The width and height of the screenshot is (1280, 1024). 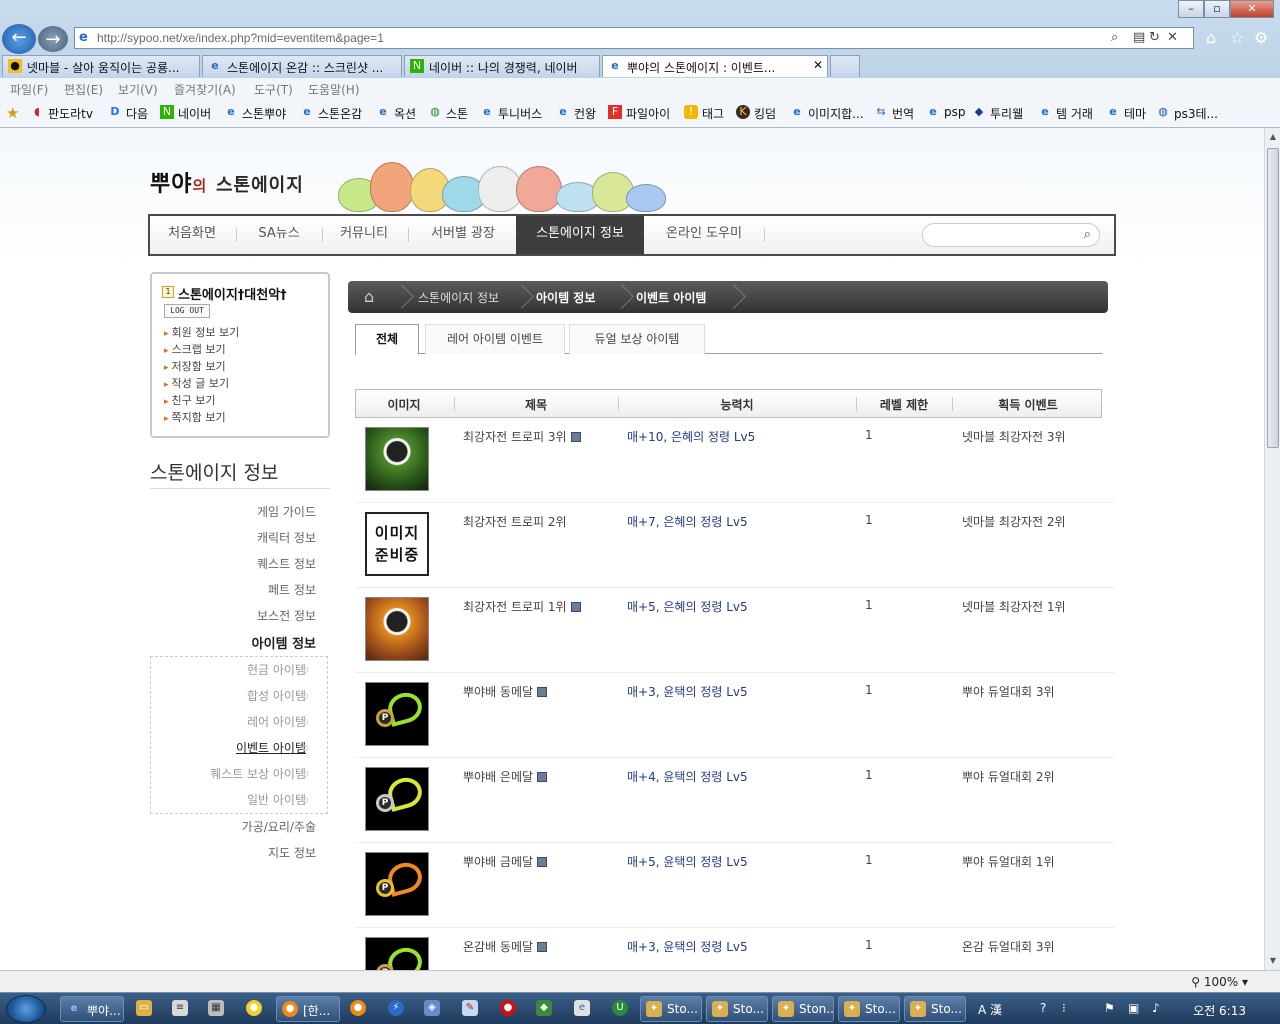 I want to click on gnb-stoneage-info: 스톤에이지 정보, so click(x=580, y=235).